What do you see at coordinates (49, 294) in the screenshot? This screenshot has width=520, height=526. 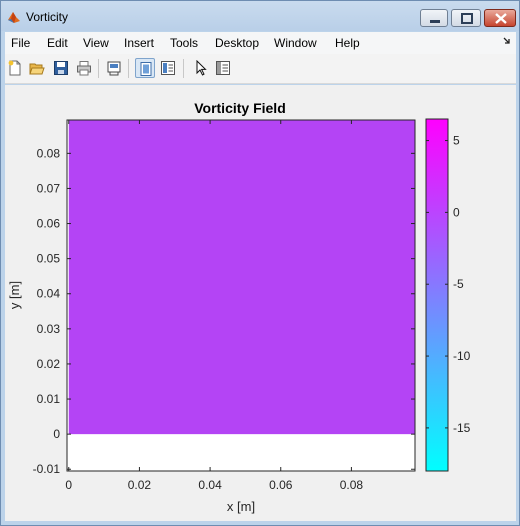 I see `y-tick-label: 0.04` at bounding box center [49, 294].